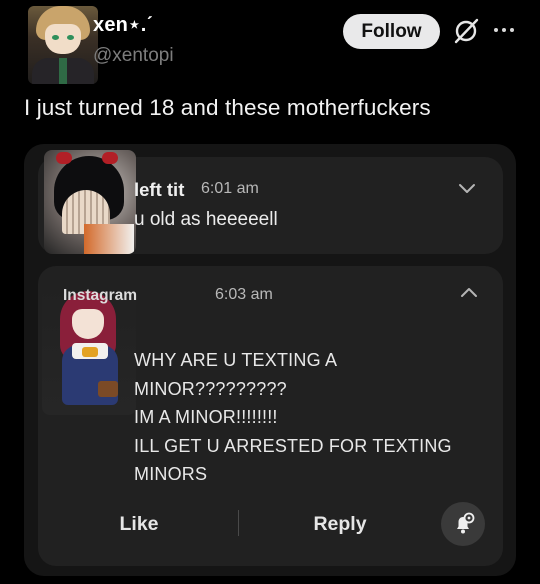  I want to click on thumb-bag, so click(108, 389).